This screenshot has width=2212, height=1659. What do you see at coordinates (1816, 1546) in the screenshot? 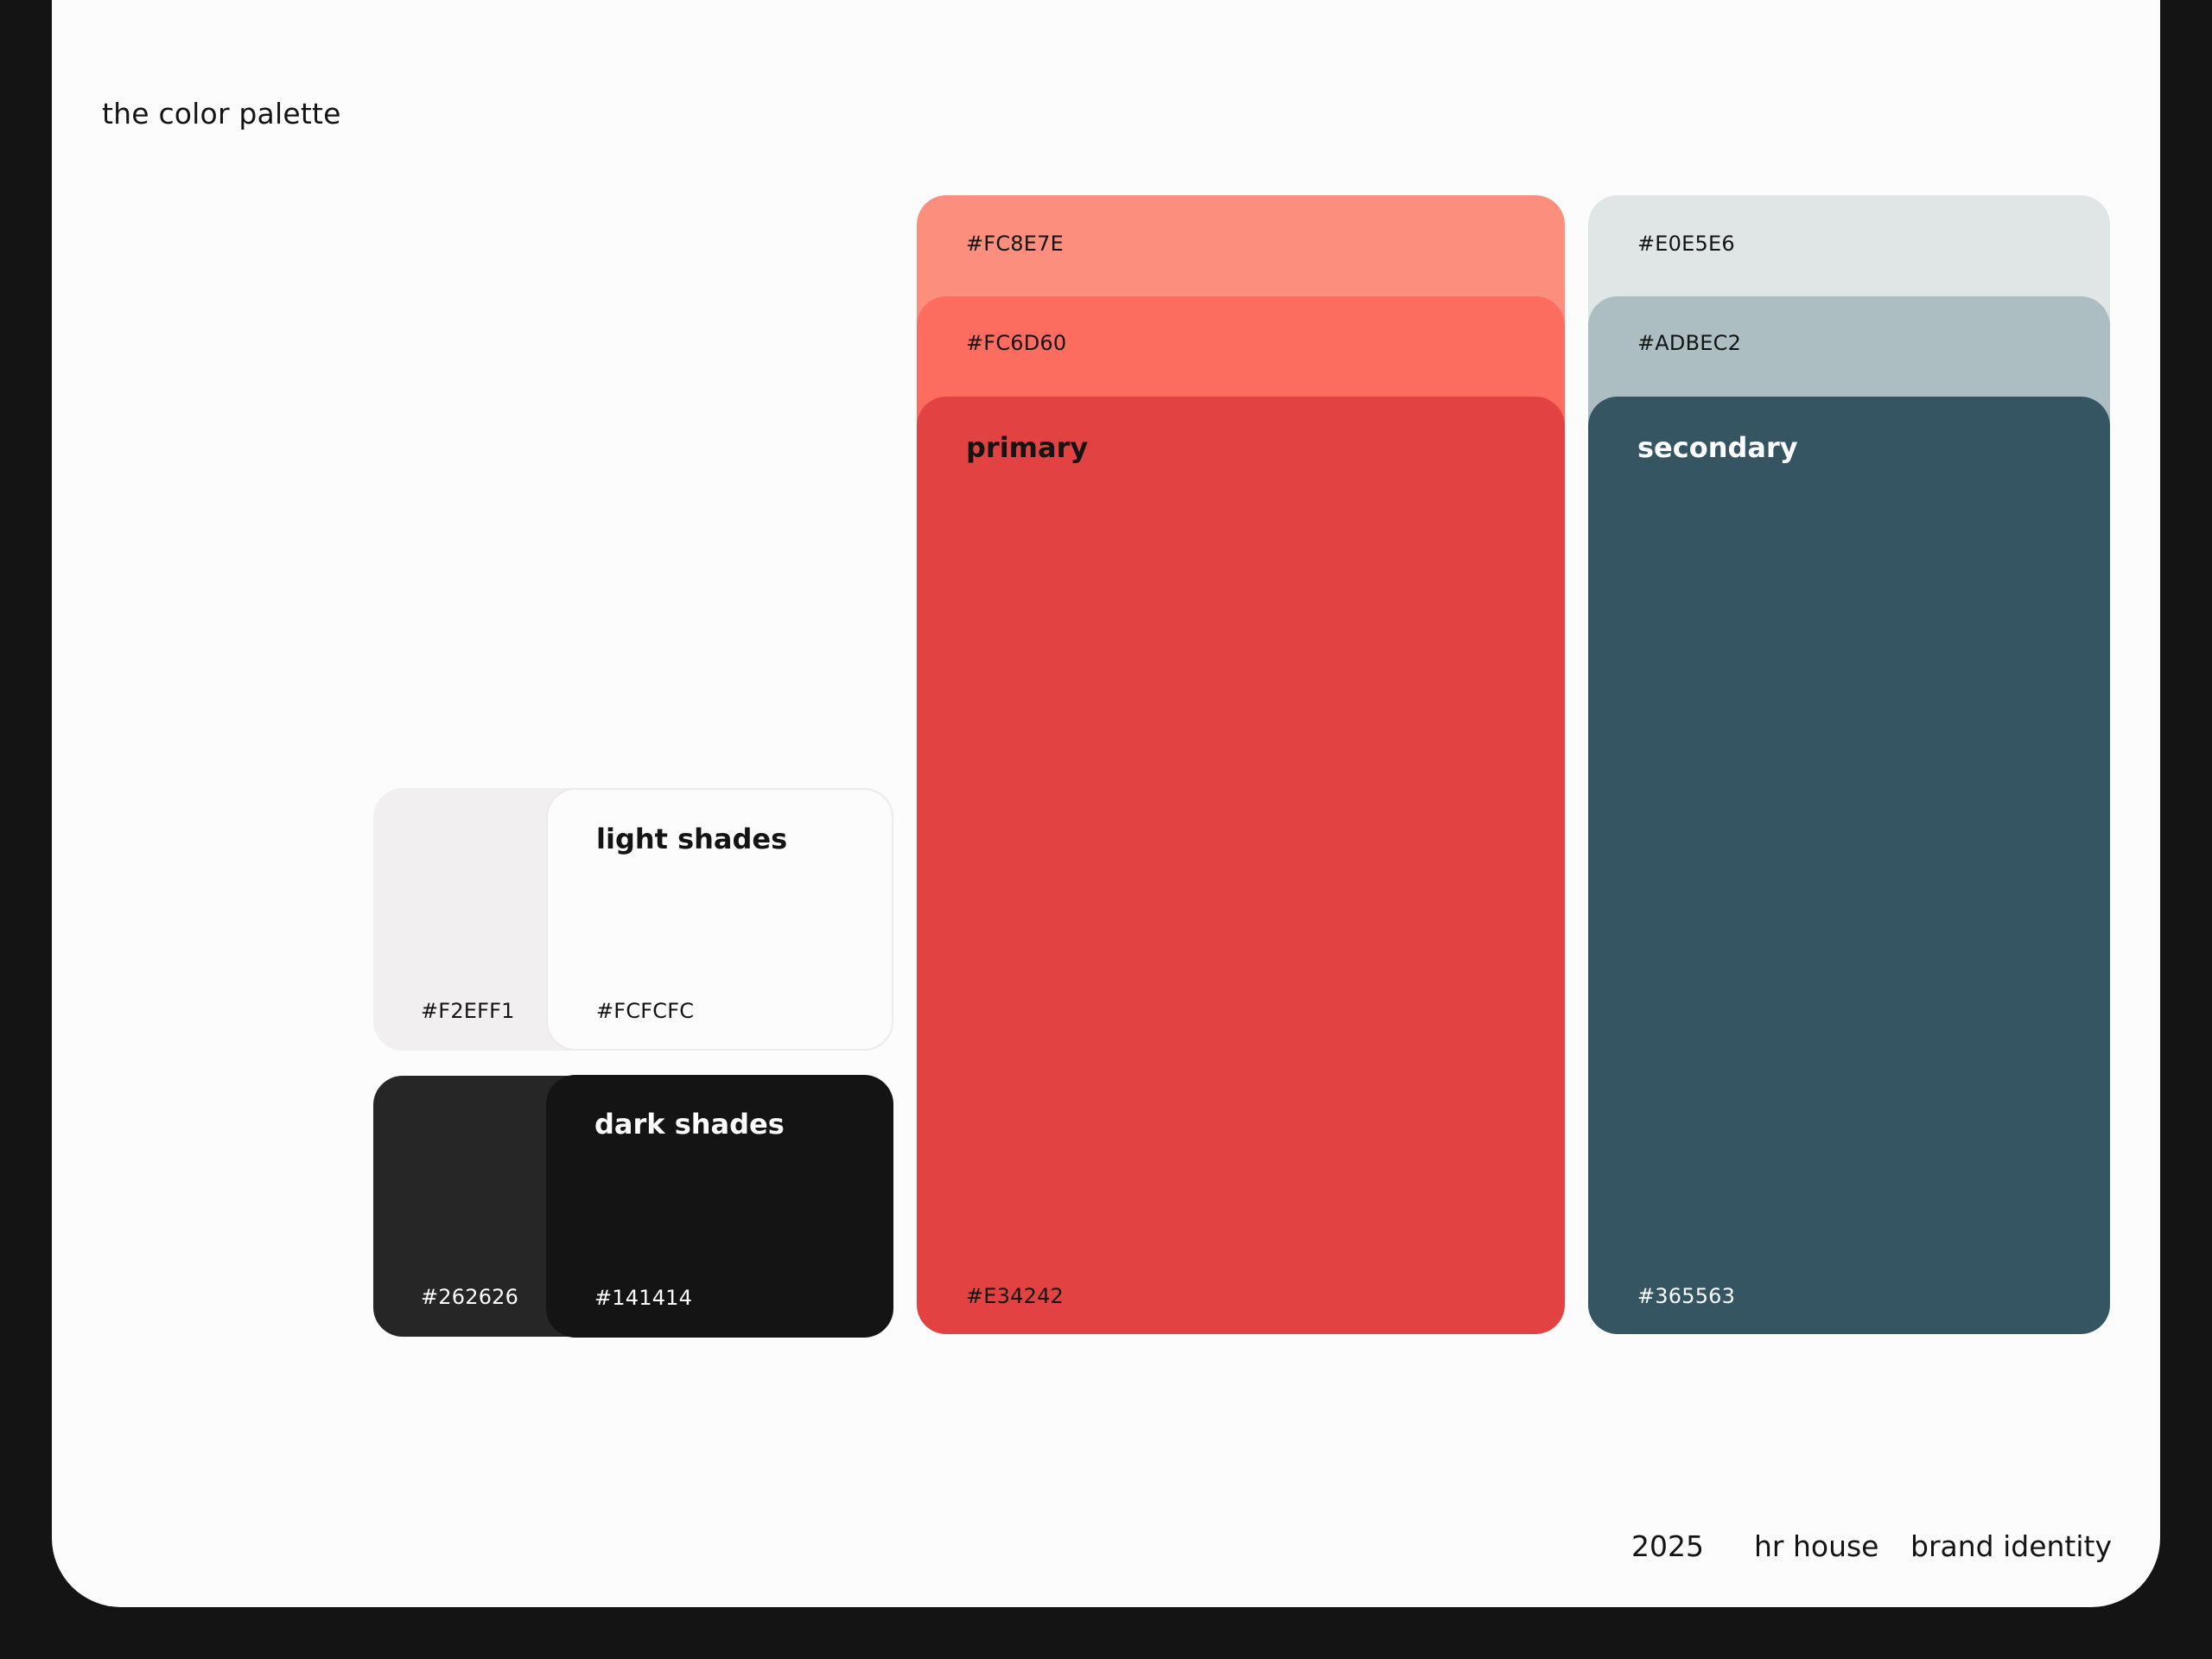
I see `footer-client: hr house` at bounding box center [1816, 1546].